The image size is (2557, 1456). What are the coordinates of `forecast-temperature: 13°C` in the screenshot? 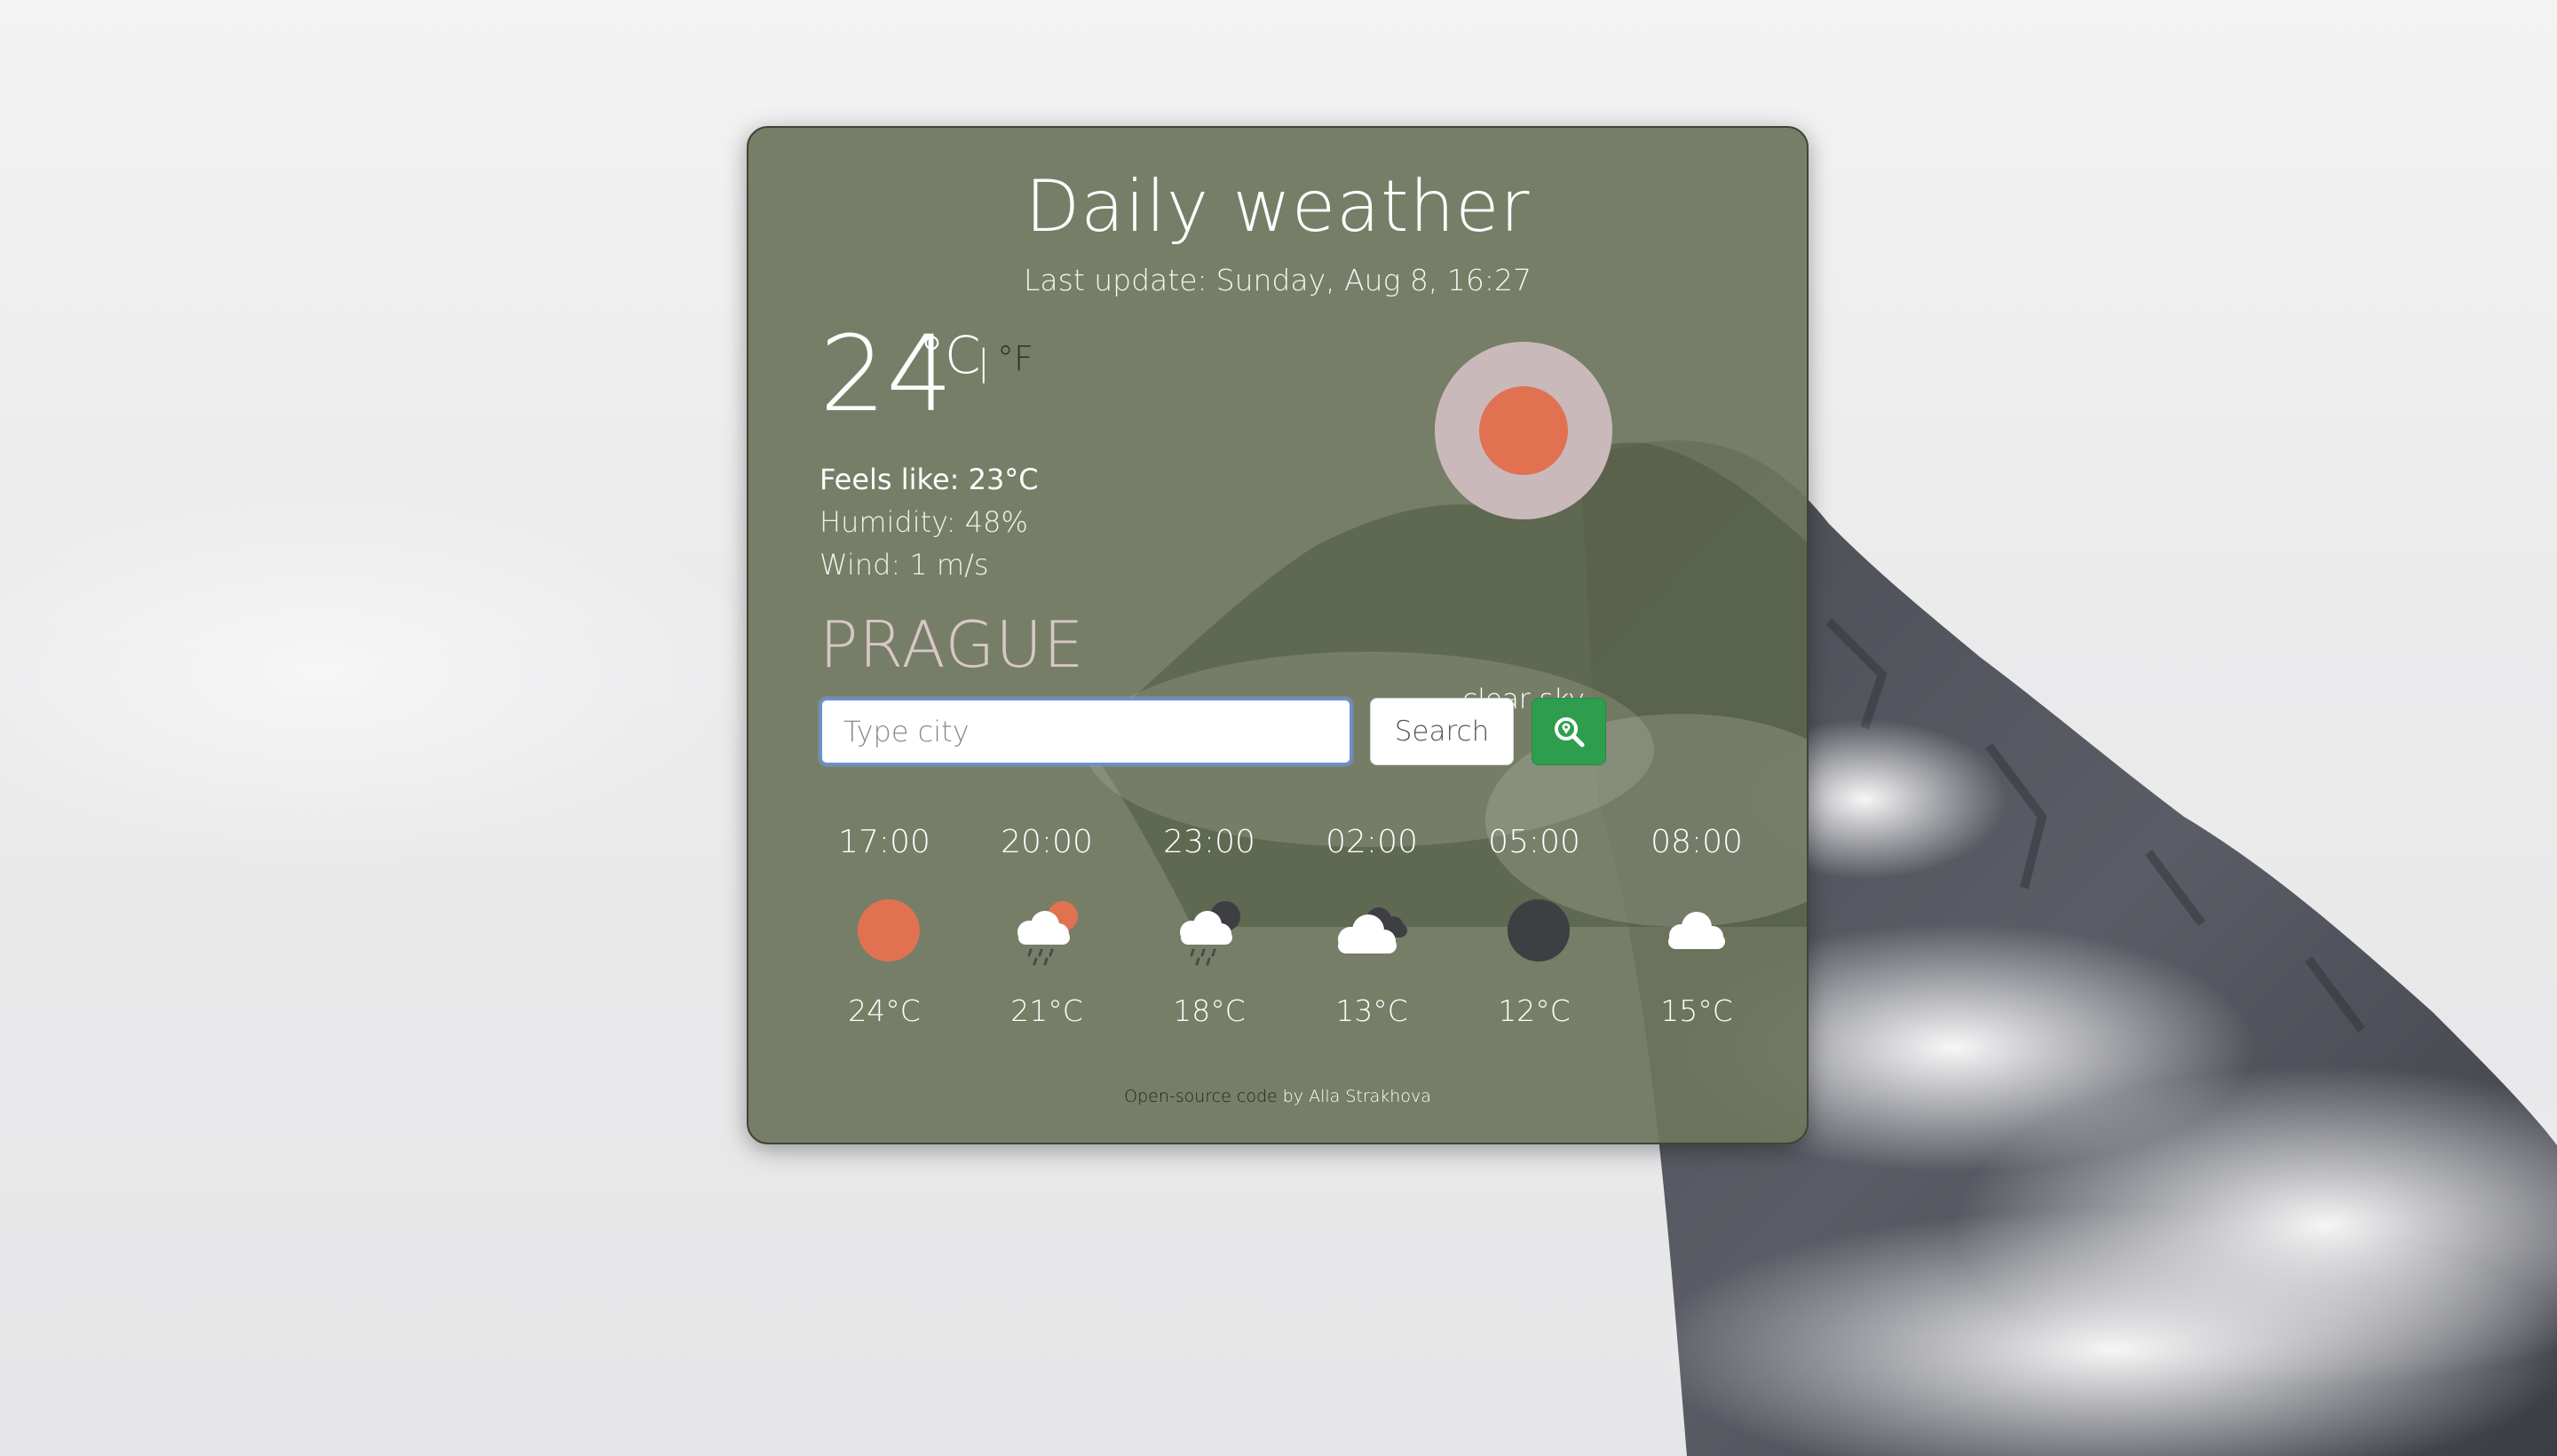 It's located at (1371, 1010).